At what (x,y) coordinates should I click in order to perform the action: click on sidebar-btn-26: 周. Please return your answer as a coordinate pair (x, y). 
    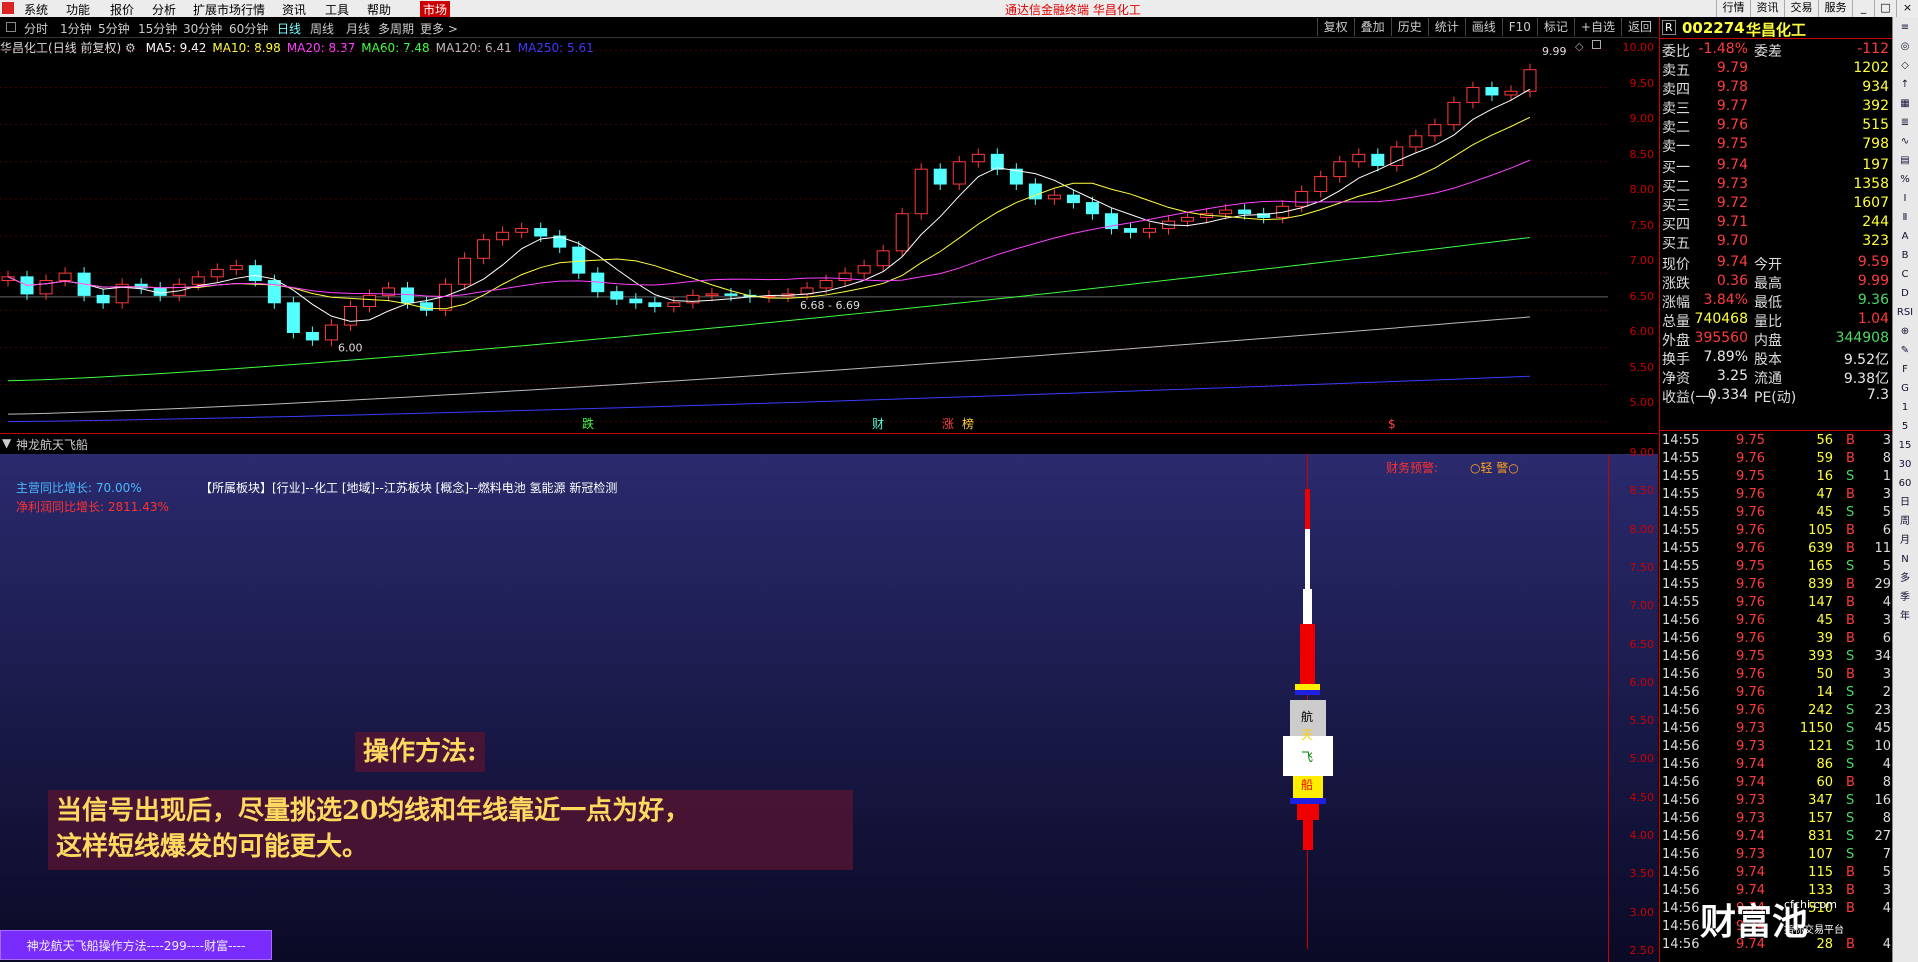
    Looking at the image, I should click on (1905, 522).